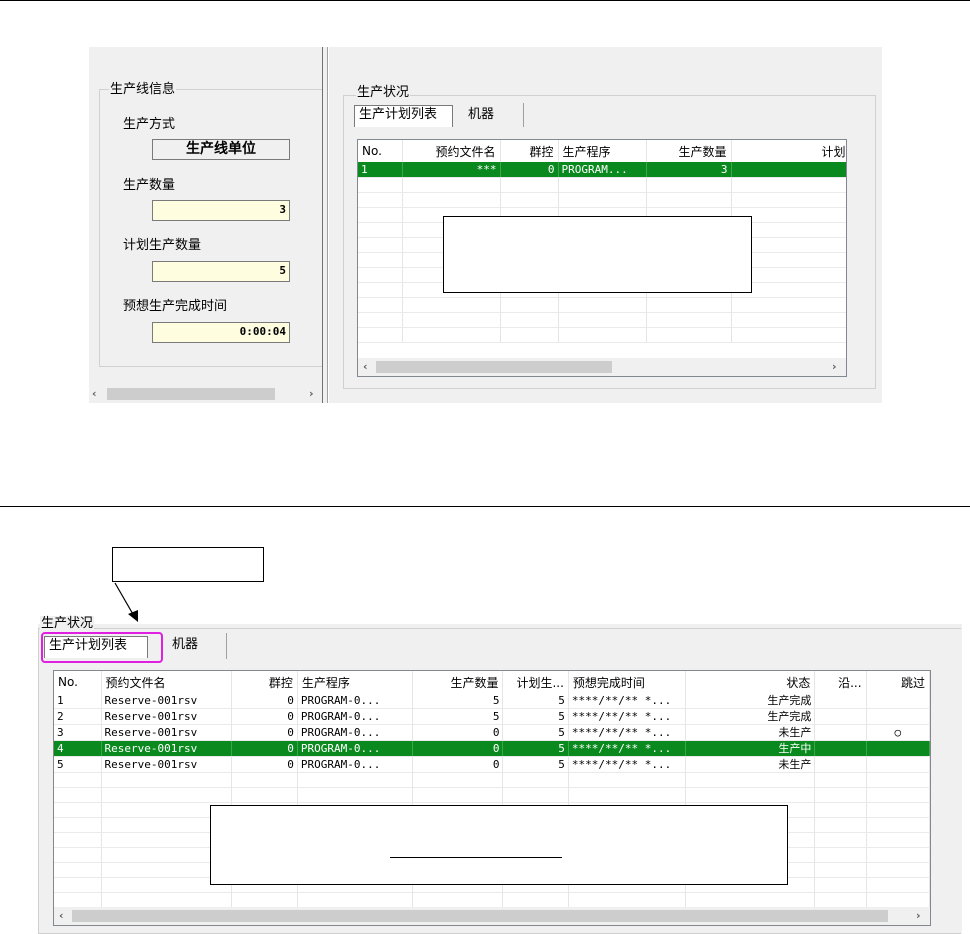  I want to click on qty-label: 生产数量, so click(149, 185).